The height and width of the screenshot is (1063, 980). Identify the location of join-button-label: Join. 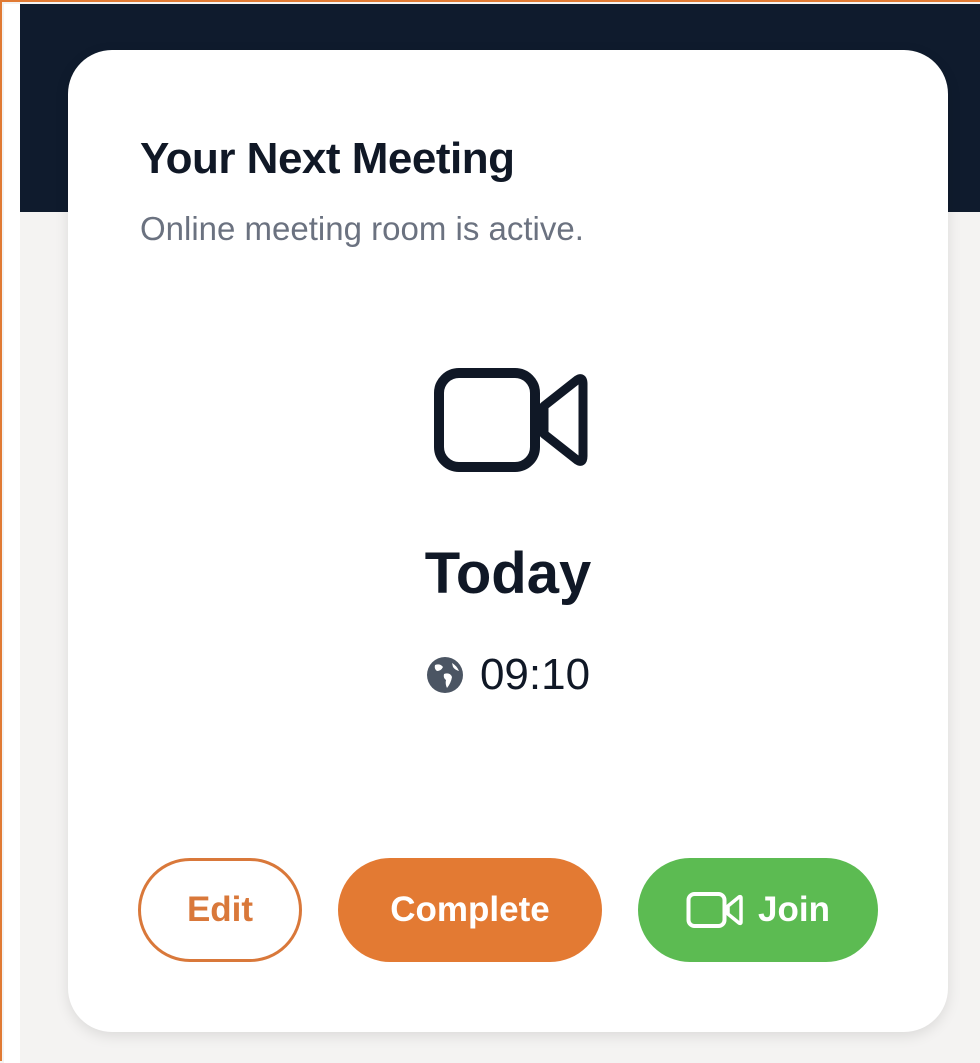
(794, 909).